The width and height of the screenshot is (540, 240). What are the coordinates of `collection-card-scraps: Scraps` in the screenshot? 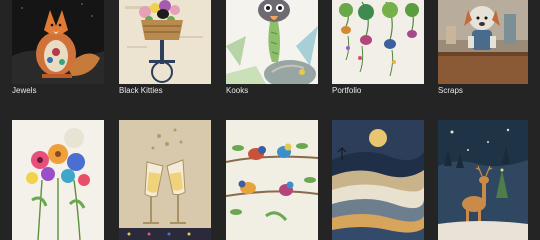 It's located at (483, 48).